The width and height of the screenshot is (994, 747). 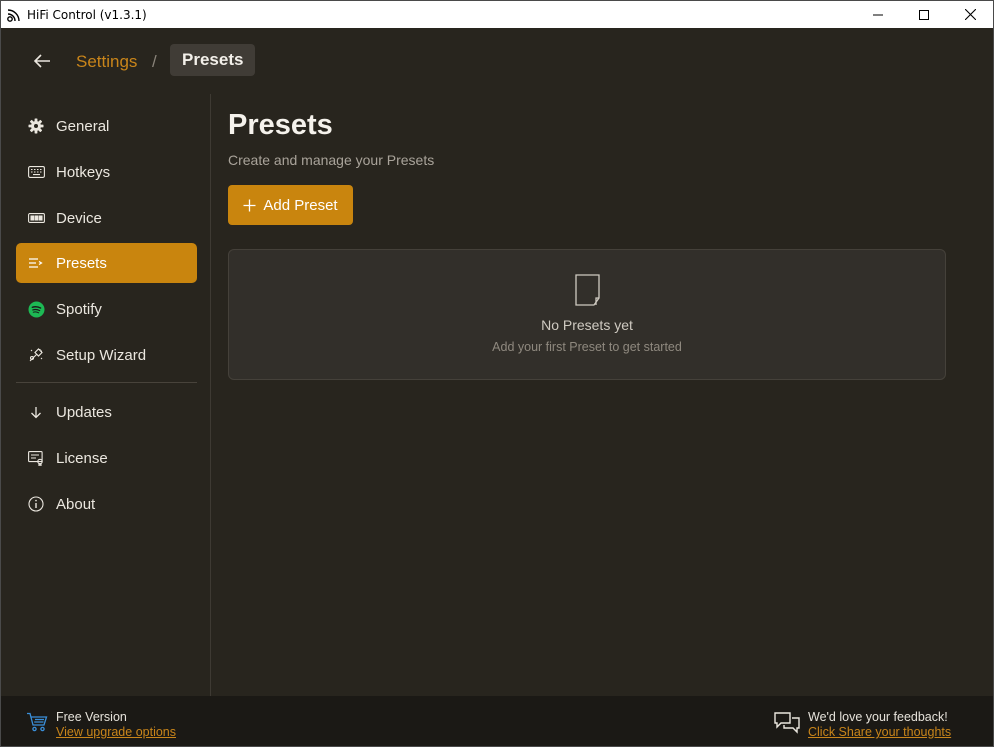 I want to click on minimize-button, so click(x=878, y=14).